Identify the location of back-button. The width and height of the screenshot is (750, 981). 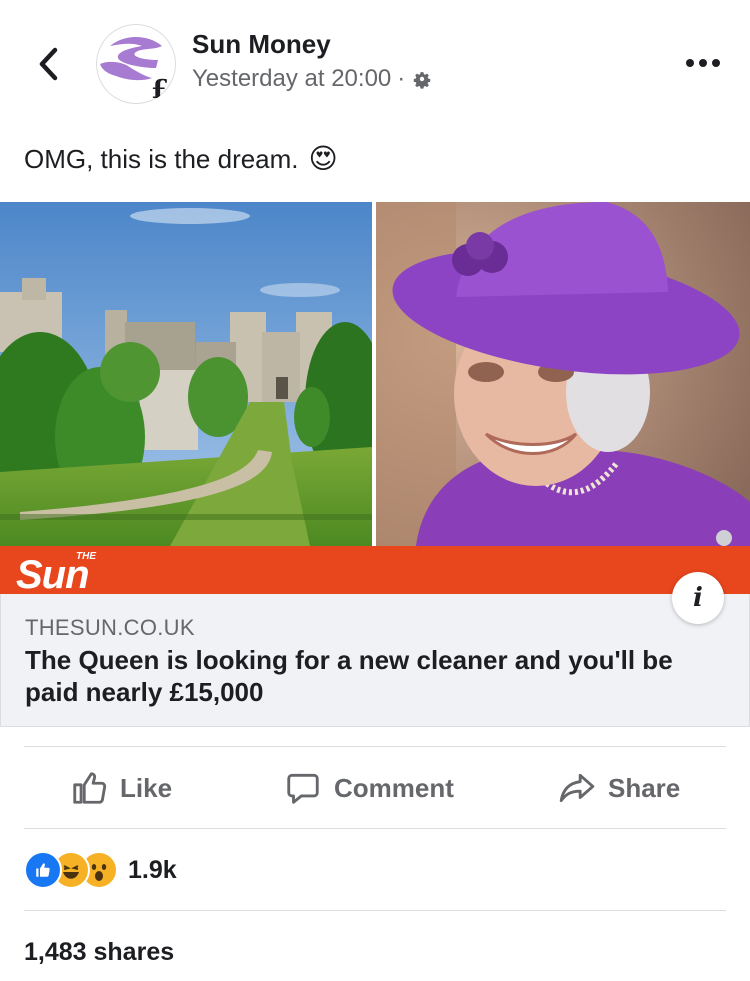
(48, 64).